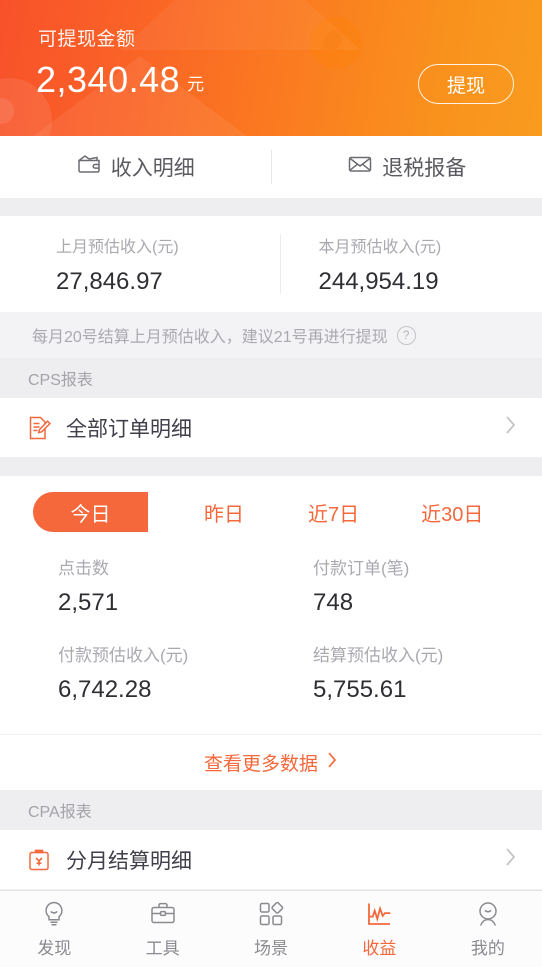 The image size is (542, 967). What do you see at coordinates (210, 337) in the screenshot?
I see `settlement-note-text: 每月20号结算上月预估收入，建议21号再进行提现` at bounding box center [210, 337].